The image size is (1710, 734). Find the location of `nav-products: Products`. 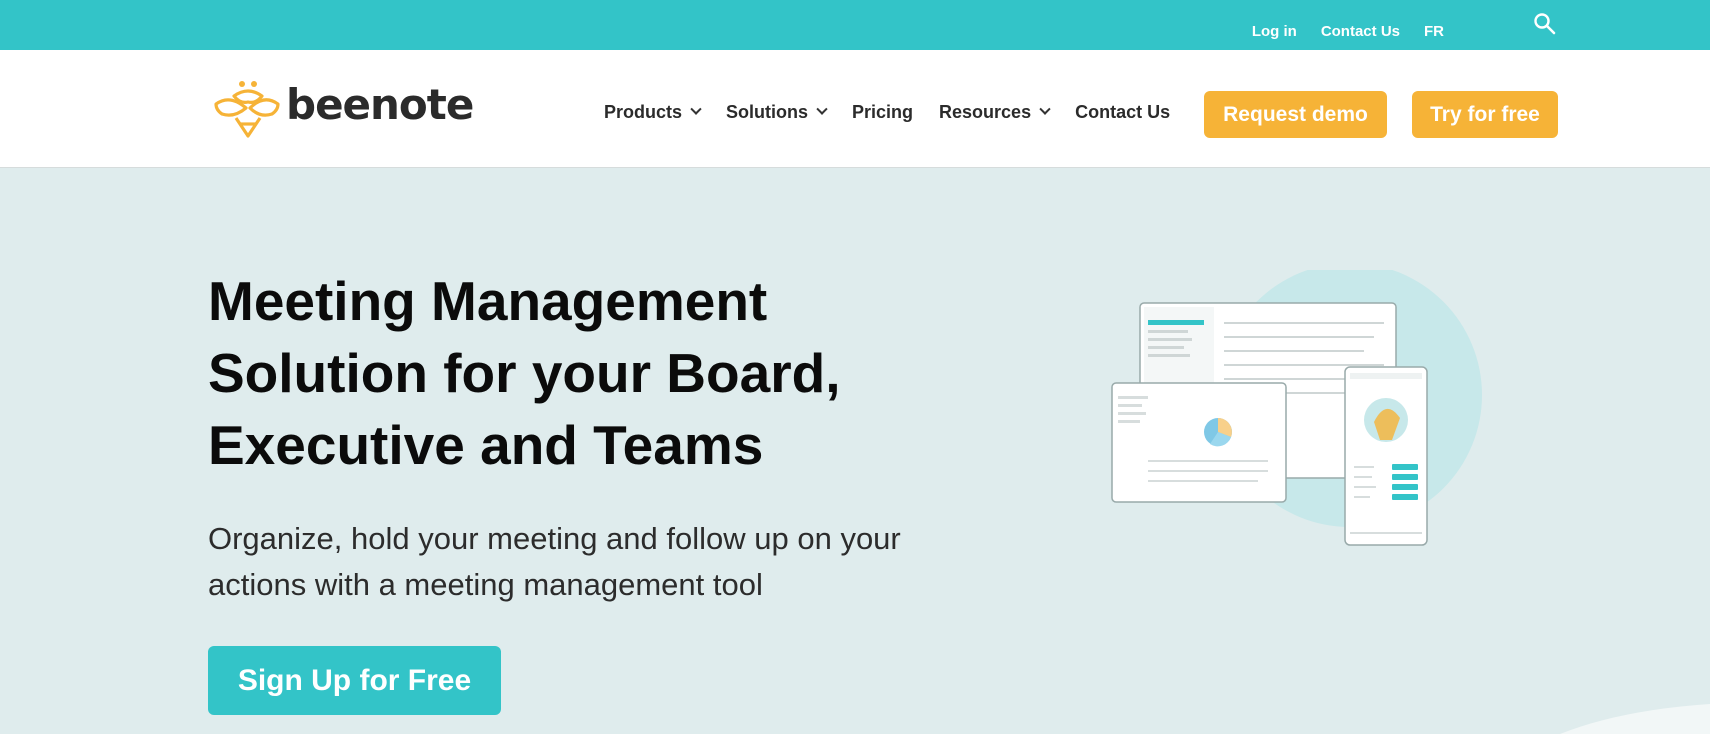

nav-products: Products is located at coordinates (653, 112).